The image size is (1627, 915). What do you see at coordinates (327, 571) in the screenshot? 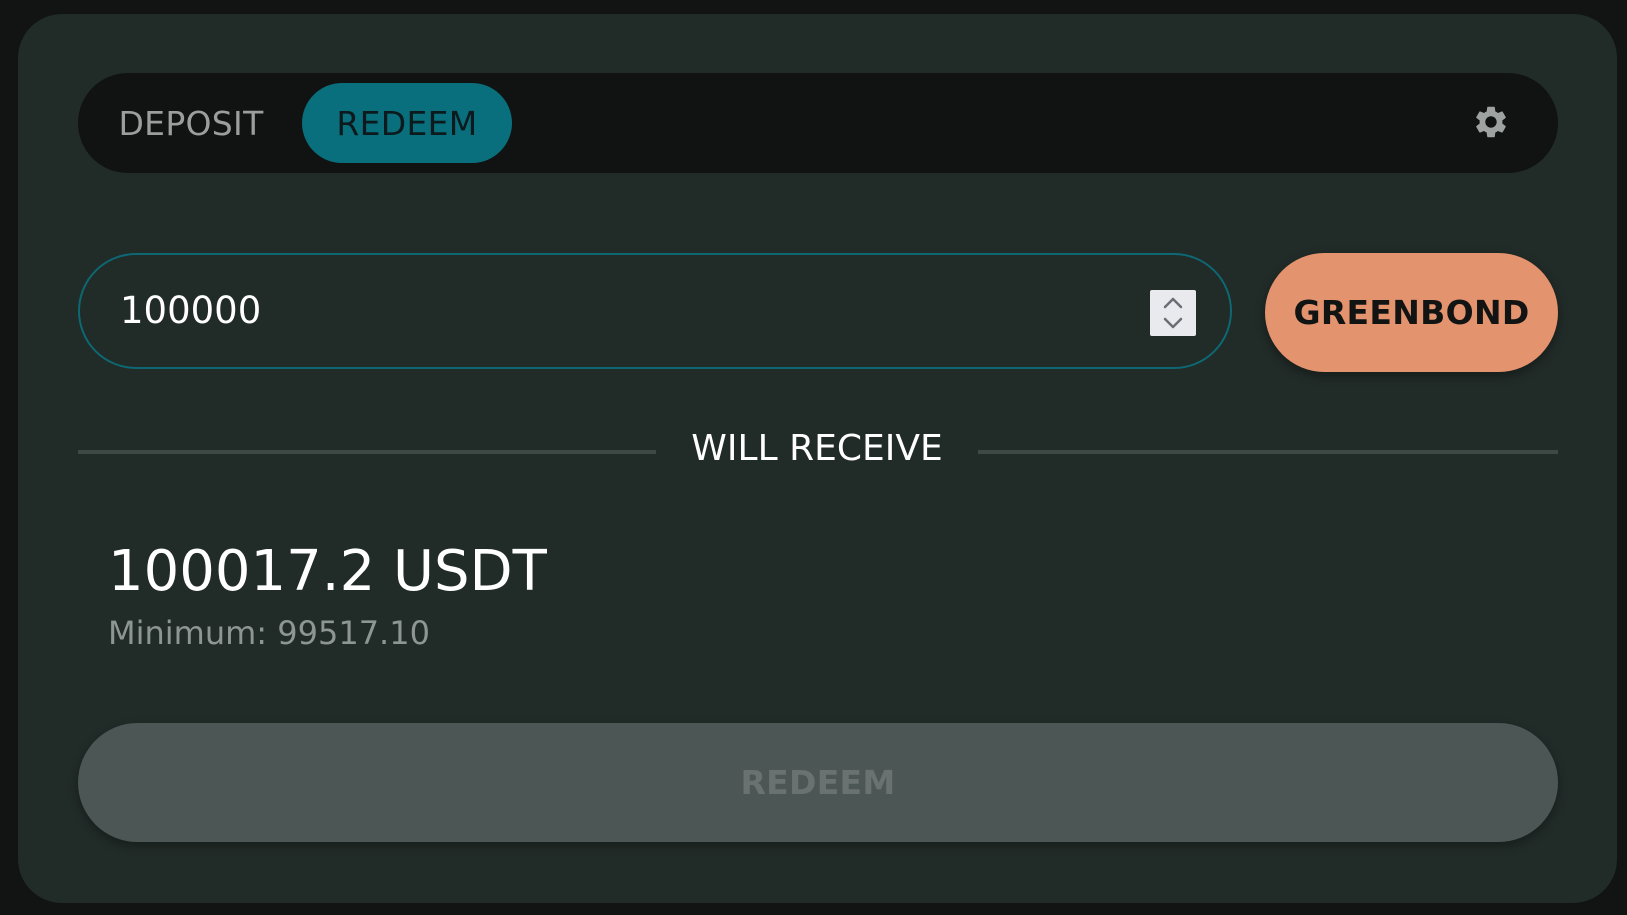
I see `receive-amount: 100017.2 USDT` at bounding box center [327, 571].